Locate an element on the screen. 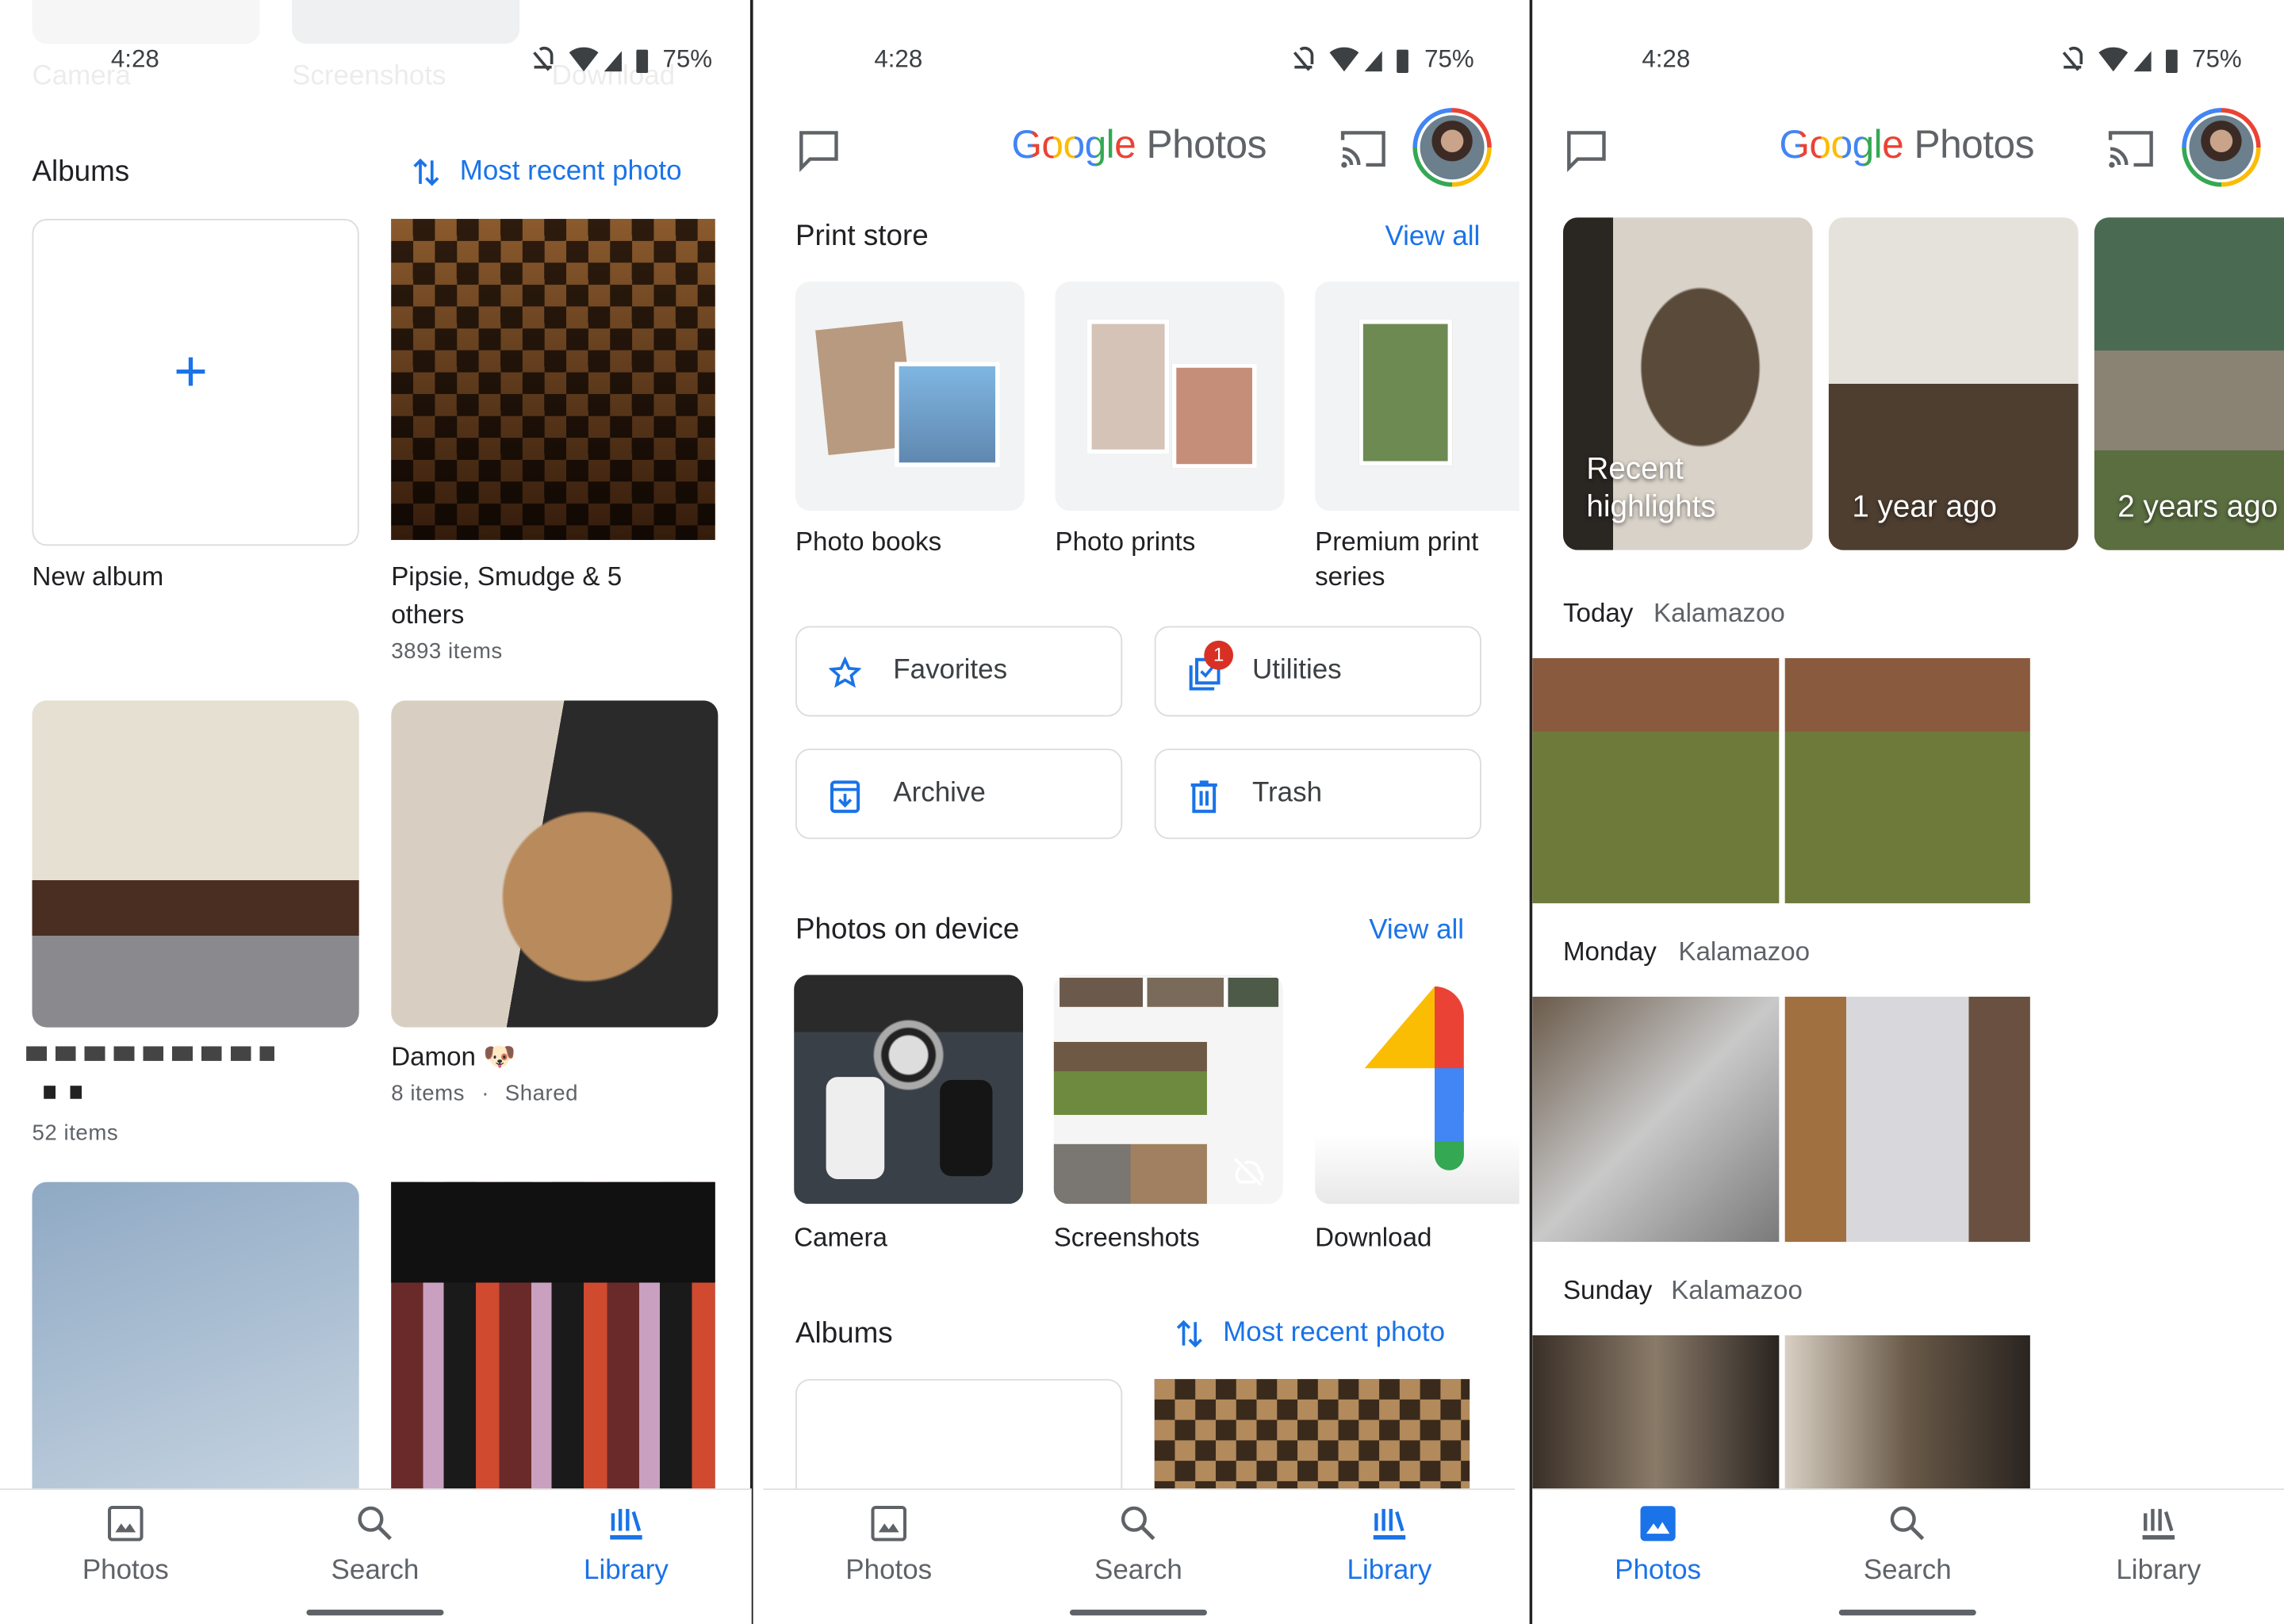 This screenshot has width=2284, height=1624. sort-icon is located at coordinates (1189, 1334).